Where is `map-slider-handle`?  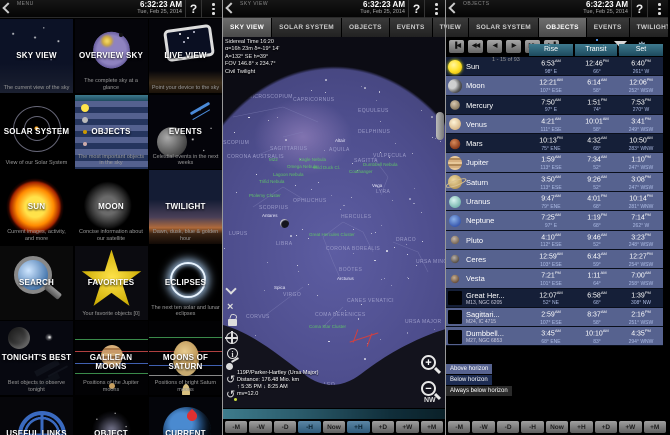 map-slider-handle is located at coordinates (440, 126).